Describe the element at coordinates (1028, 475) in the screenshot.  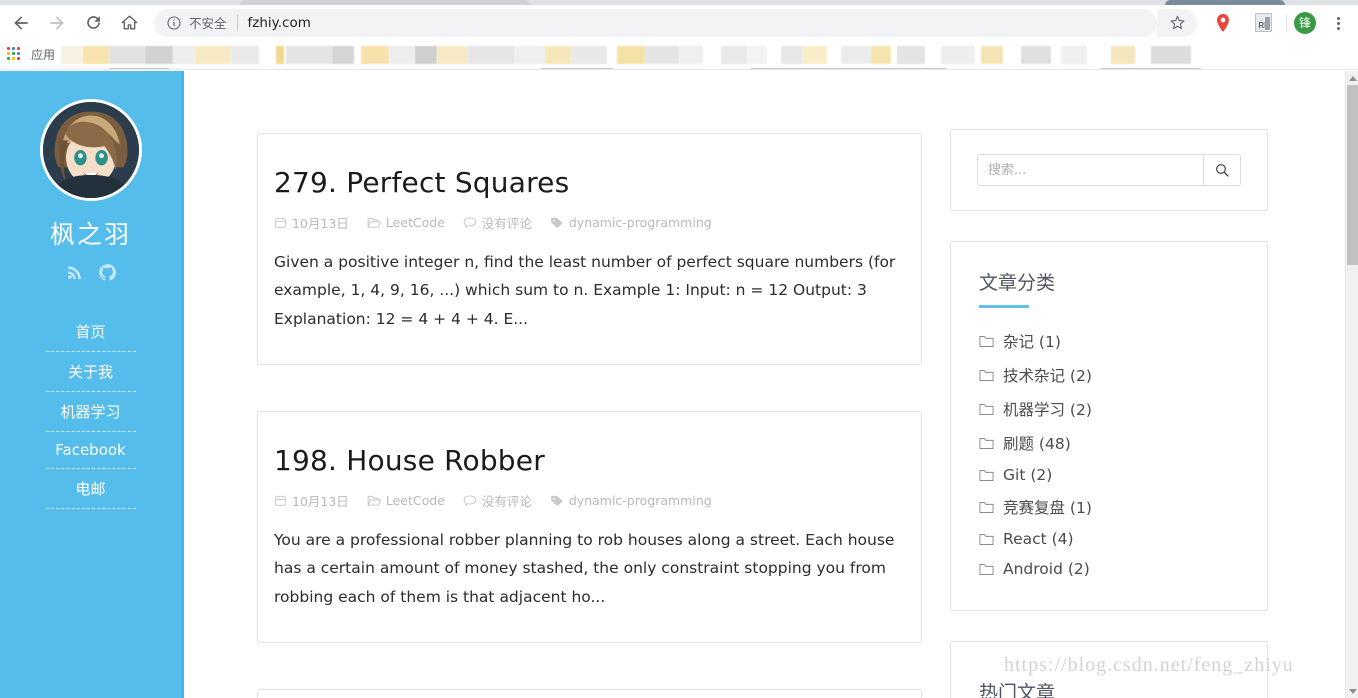
I see `category-label: Git (2)` at that location.